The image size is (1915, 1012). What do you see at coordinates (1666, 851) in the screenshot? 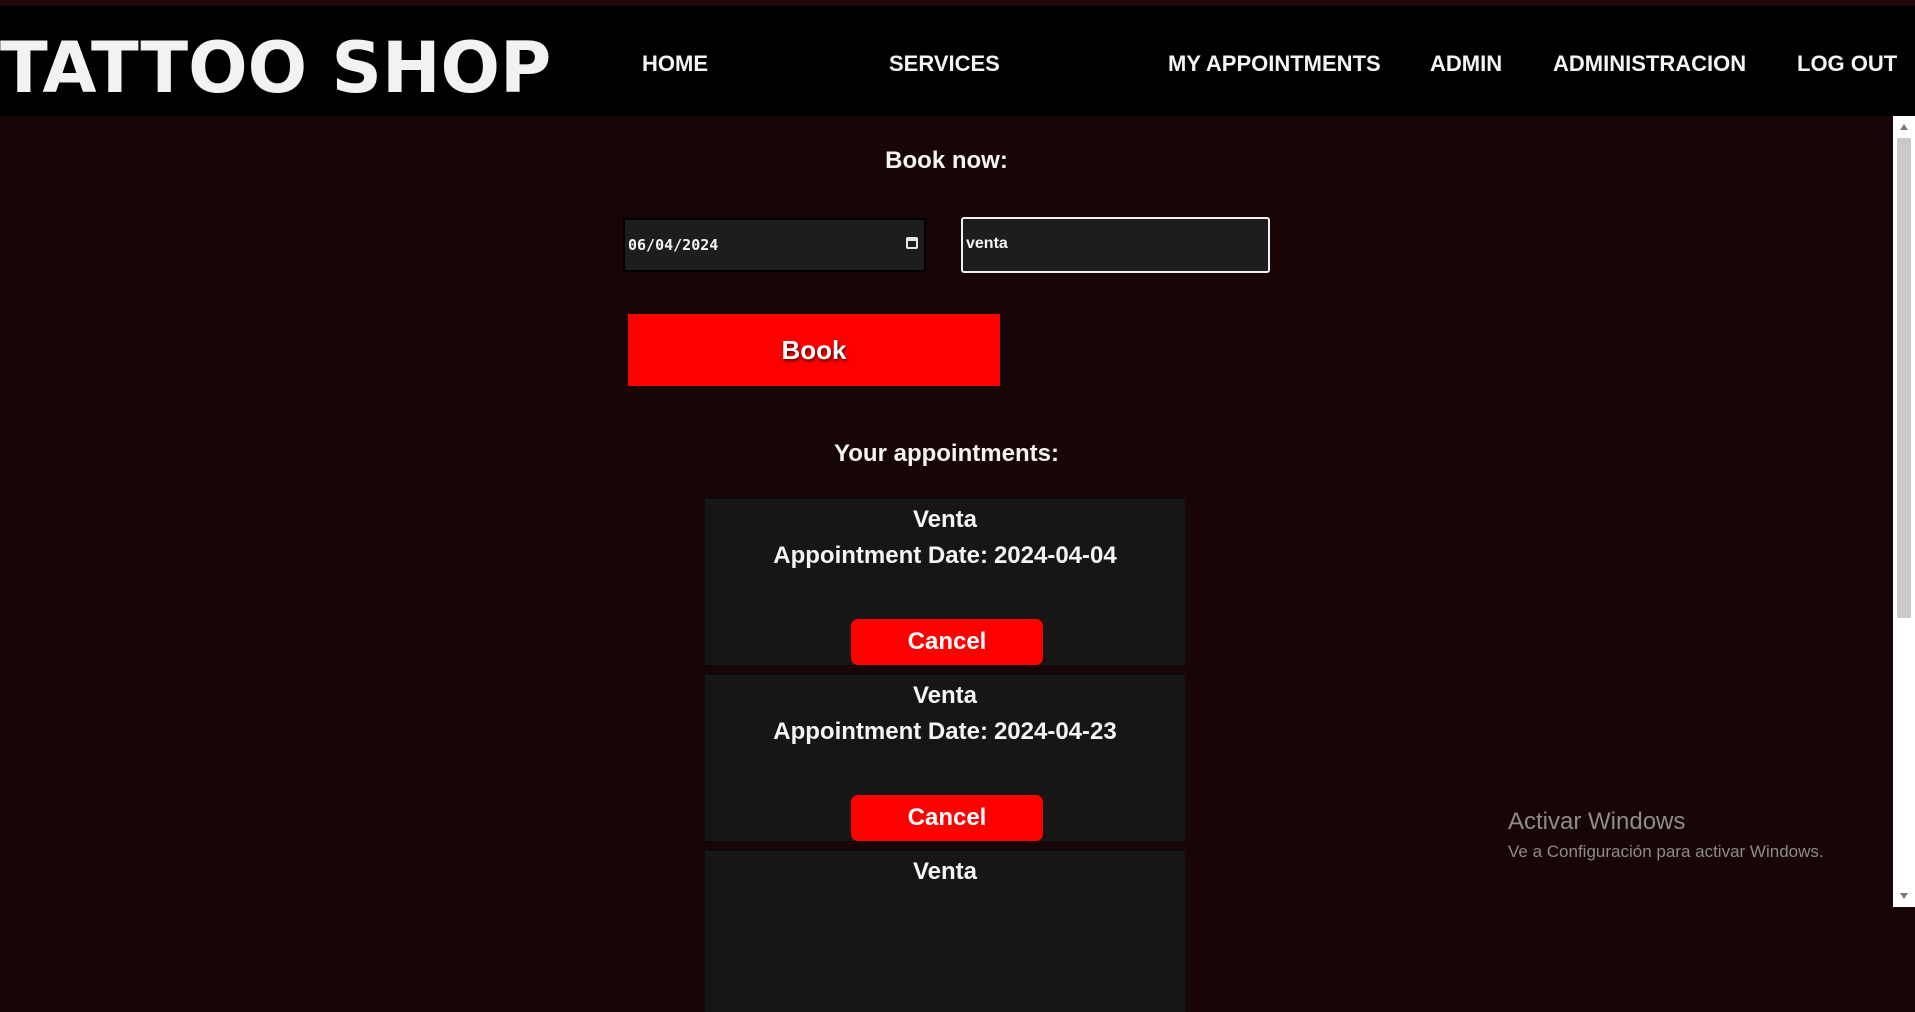
I see `activation-watermark-subtitle: Ve a Configuración para activar Windows.` at bounding box center [1666, 851].